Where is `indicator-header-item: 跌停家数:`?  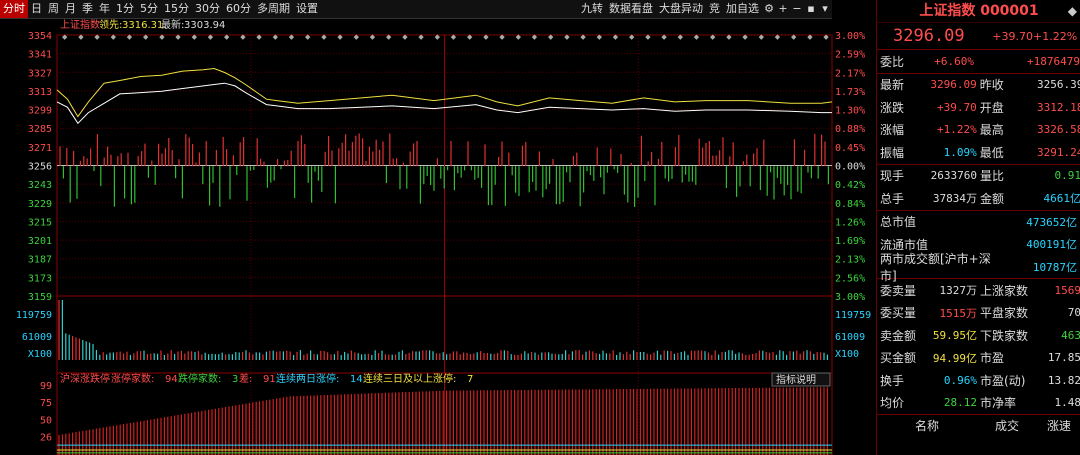
indicator-header-item: 跌停家数: is located at coordinates (199, 378).